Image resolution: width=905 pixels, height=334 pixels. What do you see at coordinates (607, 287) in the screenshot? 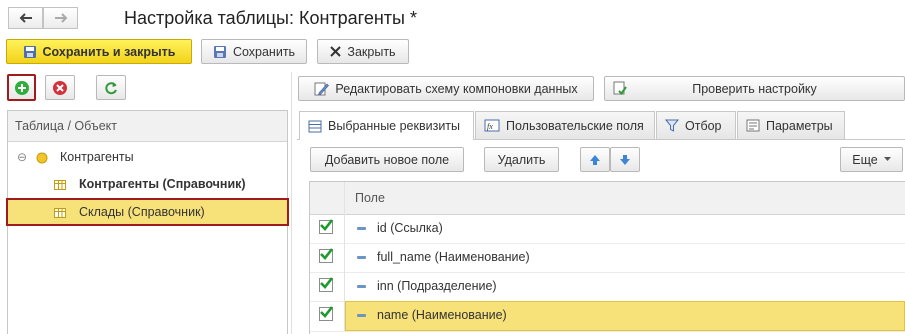
I see `table-row: inn (Подразделение)` at bounding box center [607, 287].